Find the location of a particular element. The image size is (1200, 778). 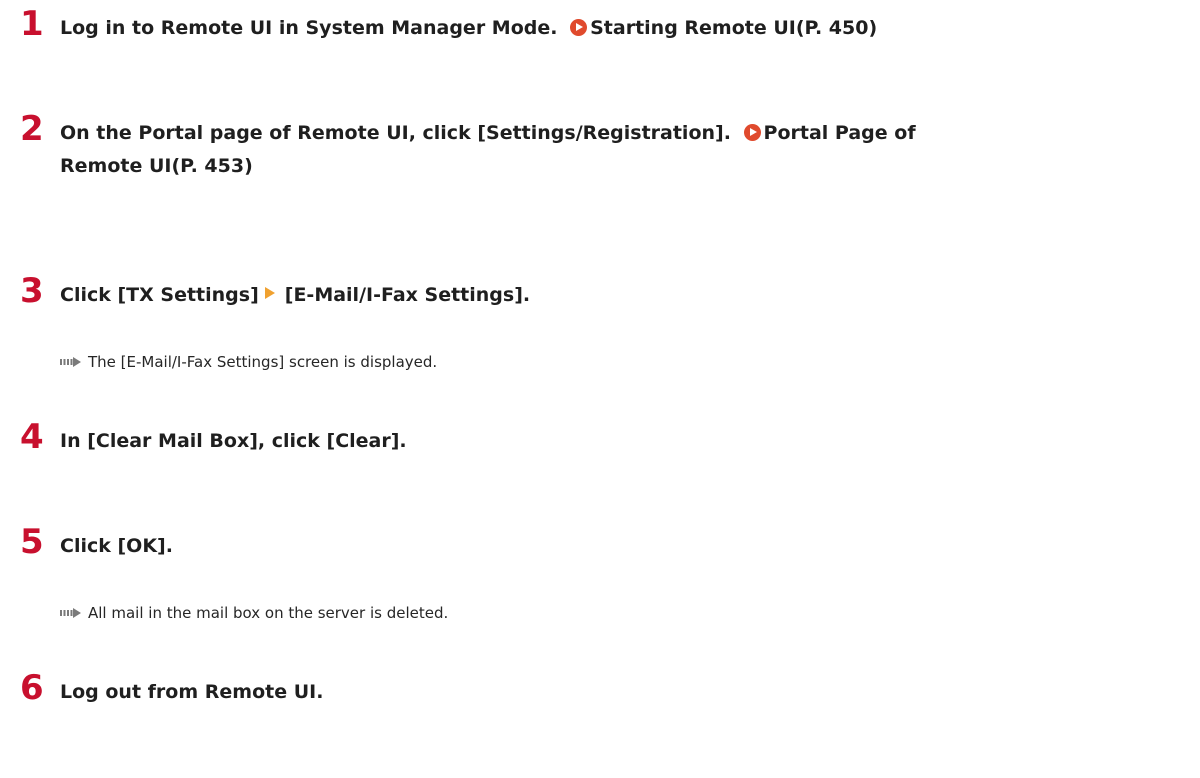

step-4: 4 In [Clear Mail Box], click [Clear]. is located at coordinates (600, 437).